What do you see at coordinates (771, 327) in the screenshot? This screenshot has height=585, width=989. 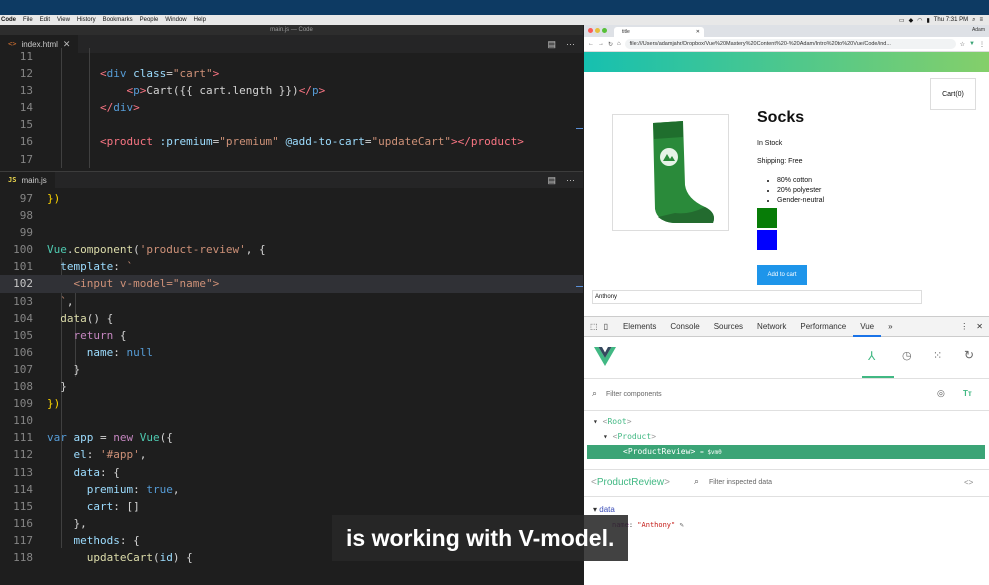 I see `tab-network: Network` at bounding box center [771, 327].